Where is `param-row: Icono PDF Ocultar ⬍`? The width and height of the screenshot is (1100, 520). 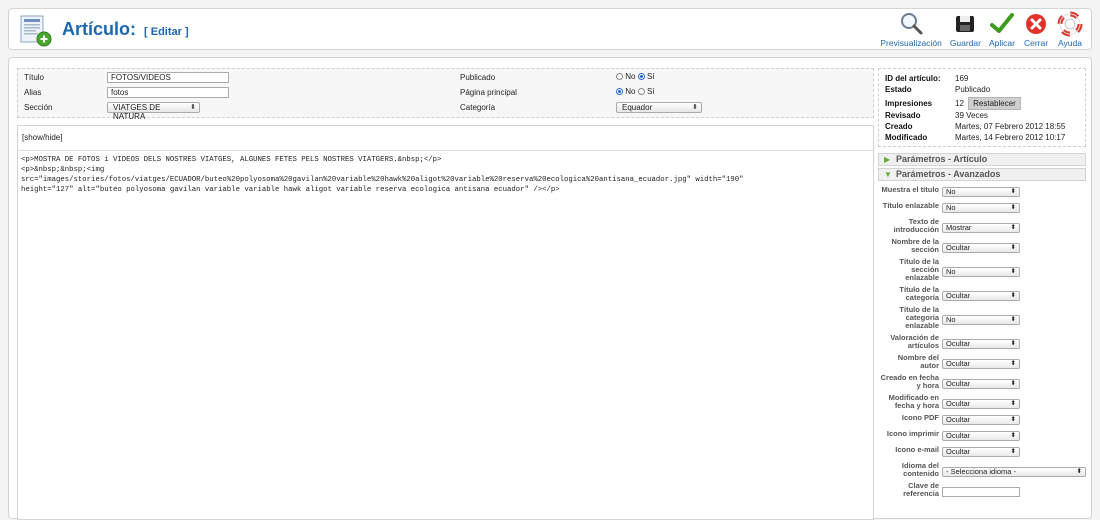 param-row: Icono PDF Ocultar ⬍ is located at coordinates (982, 420).